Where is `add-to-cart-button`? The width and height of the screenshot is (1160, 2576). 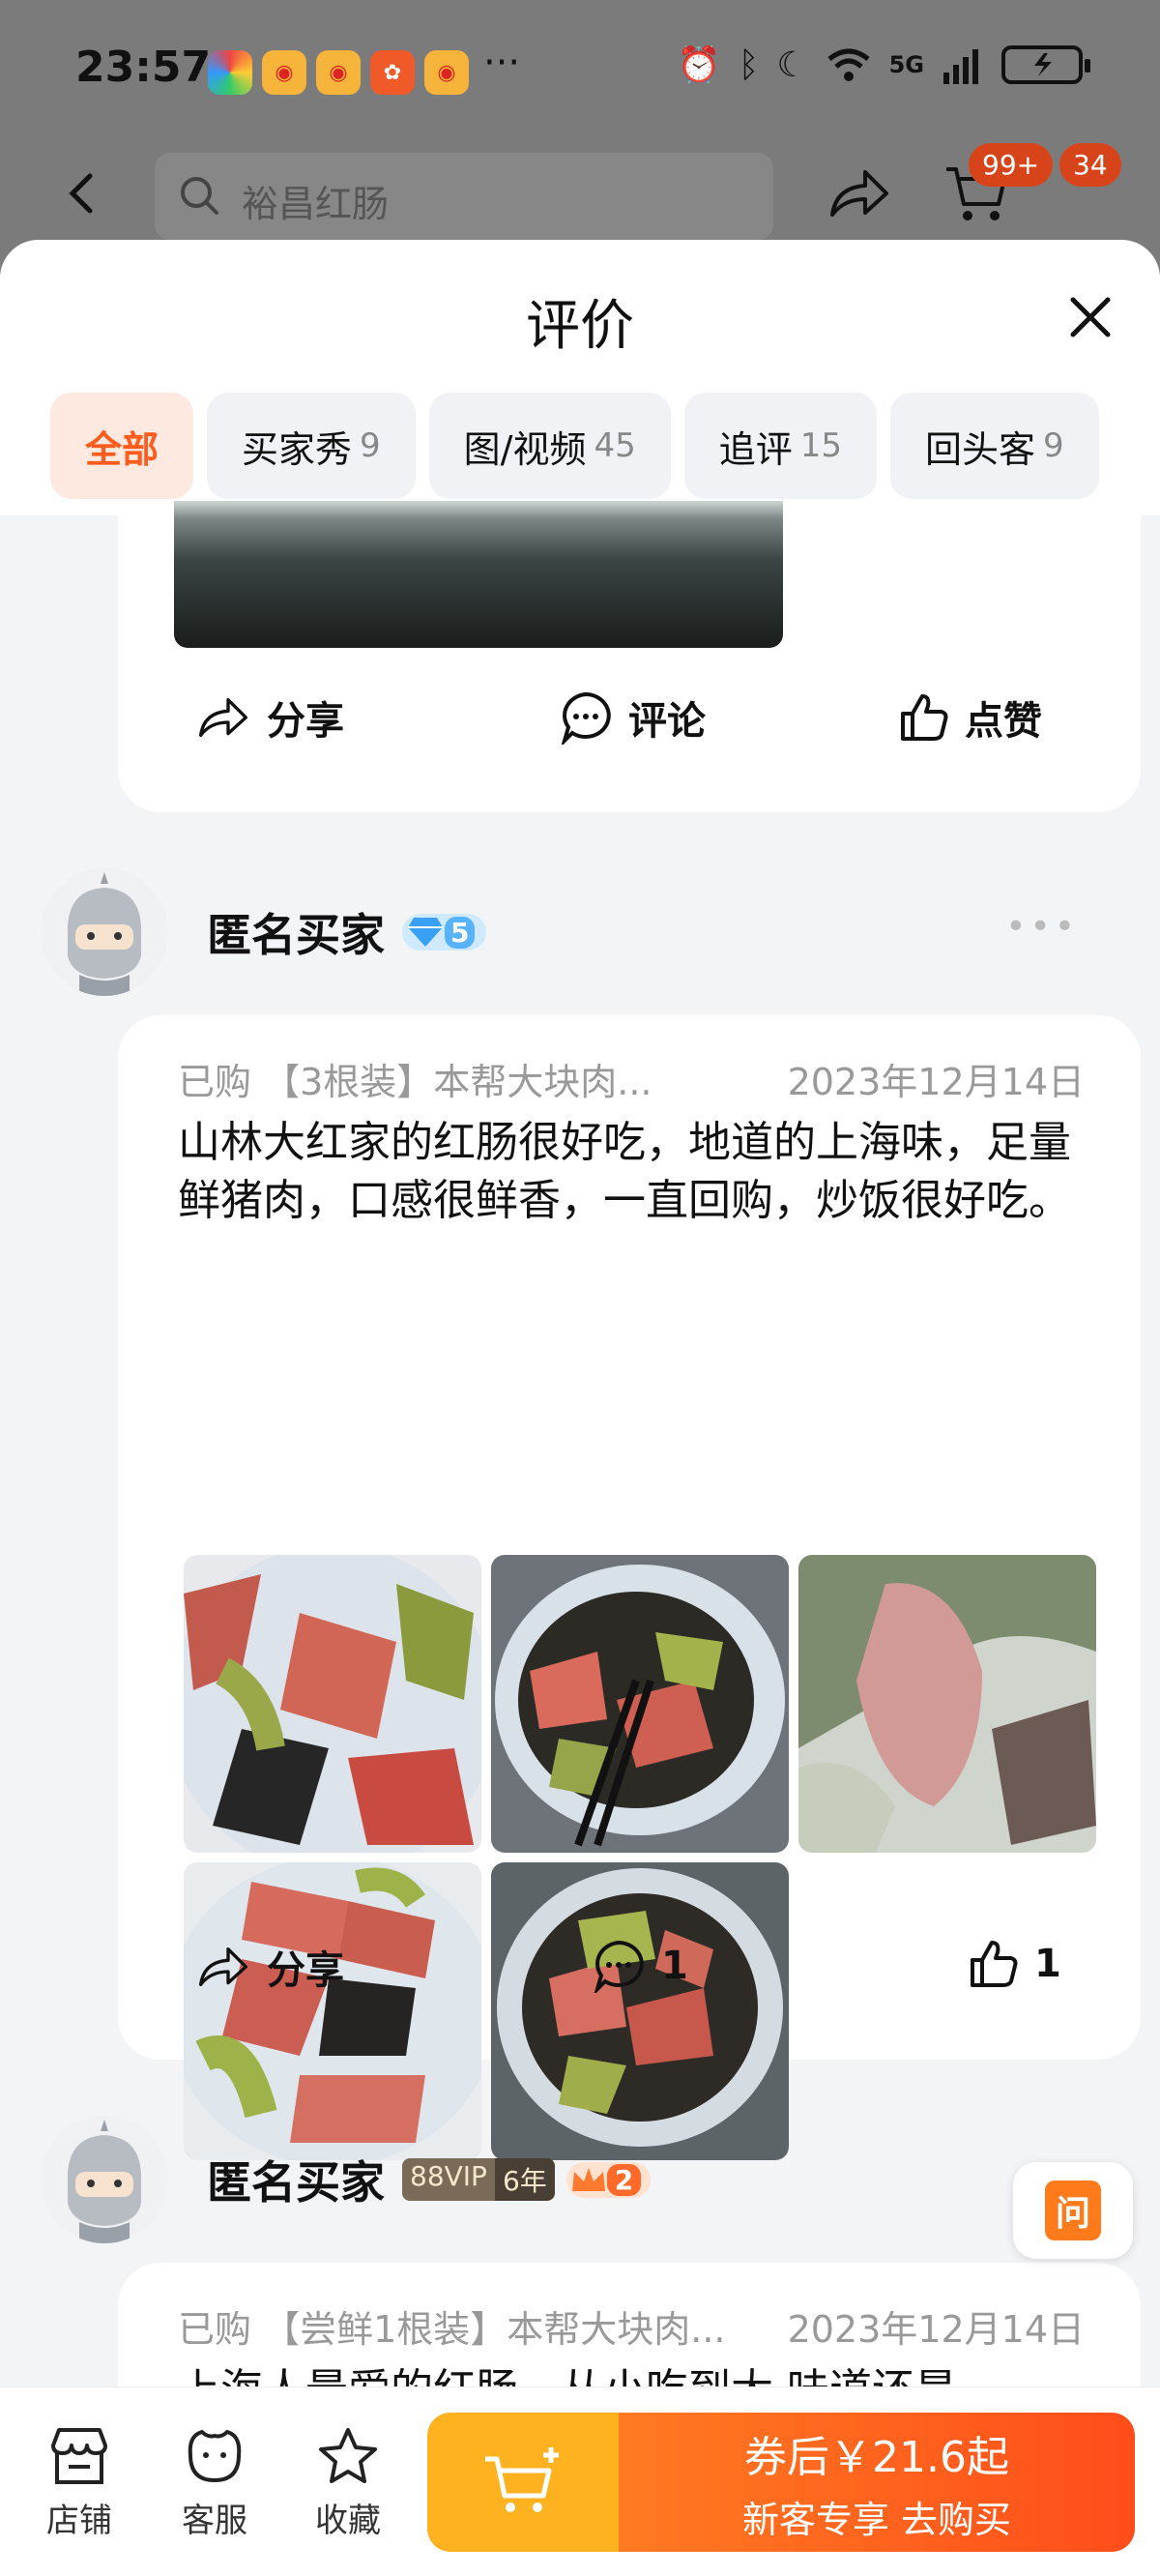 add-to-cart-button is located at coordinates (523, 2482).